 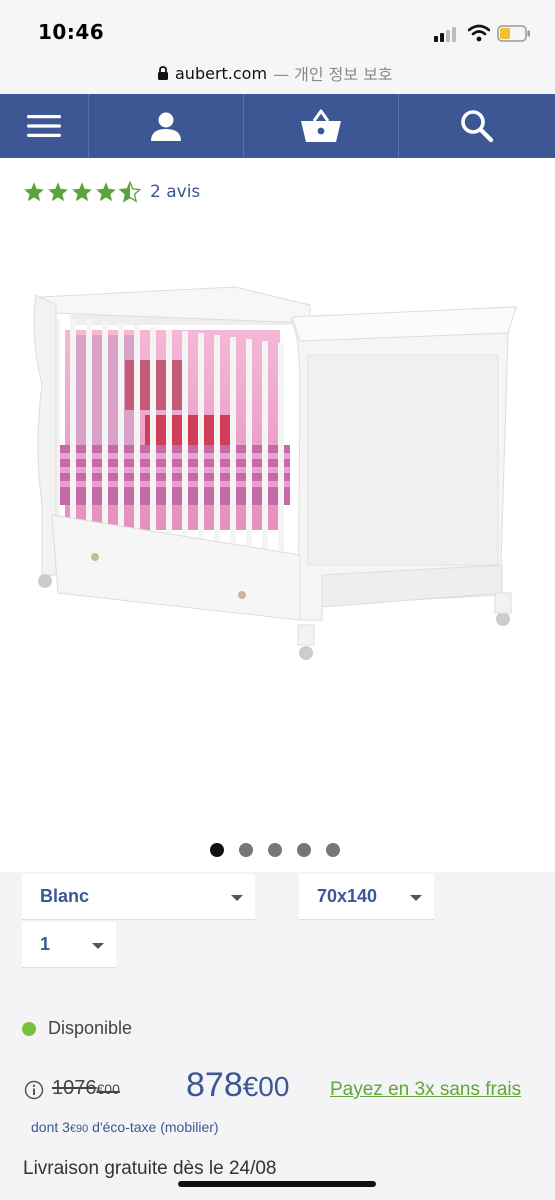 I want to click on menu-icon, so click(x=44, y=126).